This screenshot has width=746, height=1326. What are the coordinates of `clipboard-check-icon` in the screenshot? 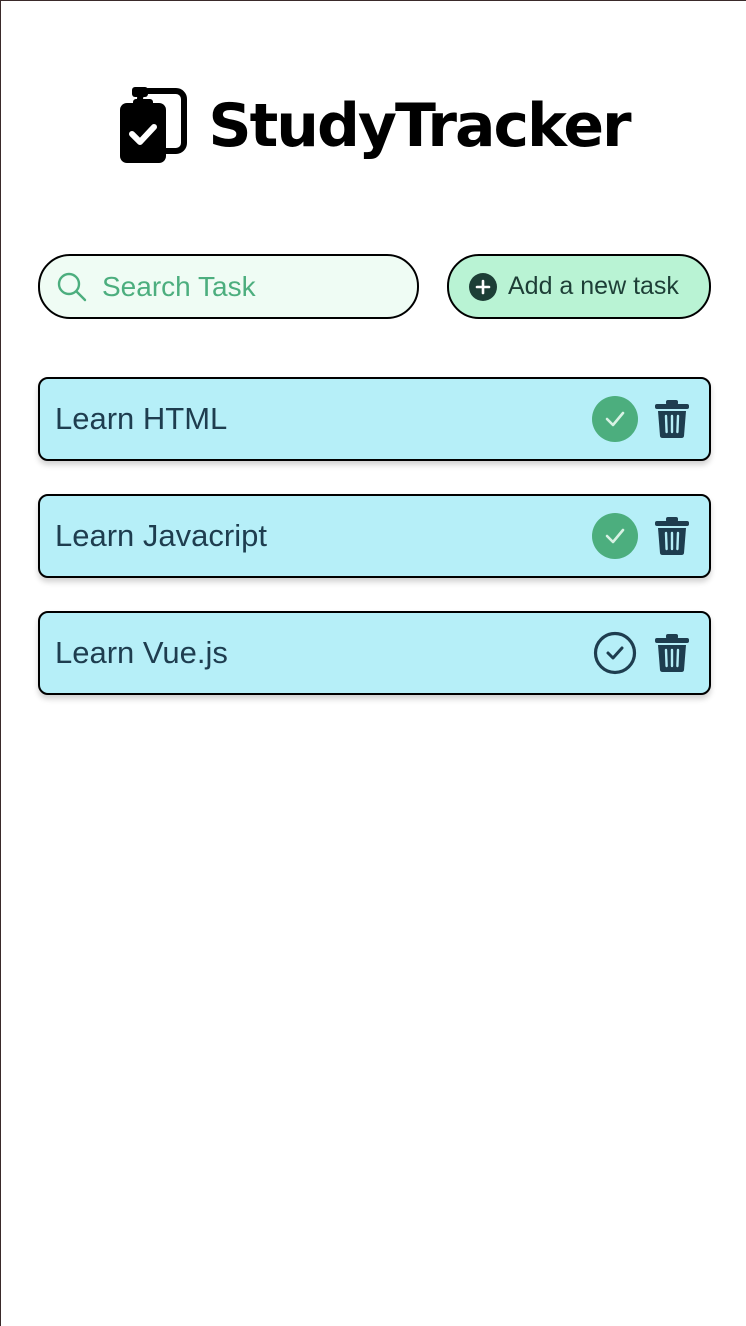 It's located at (154, 125).